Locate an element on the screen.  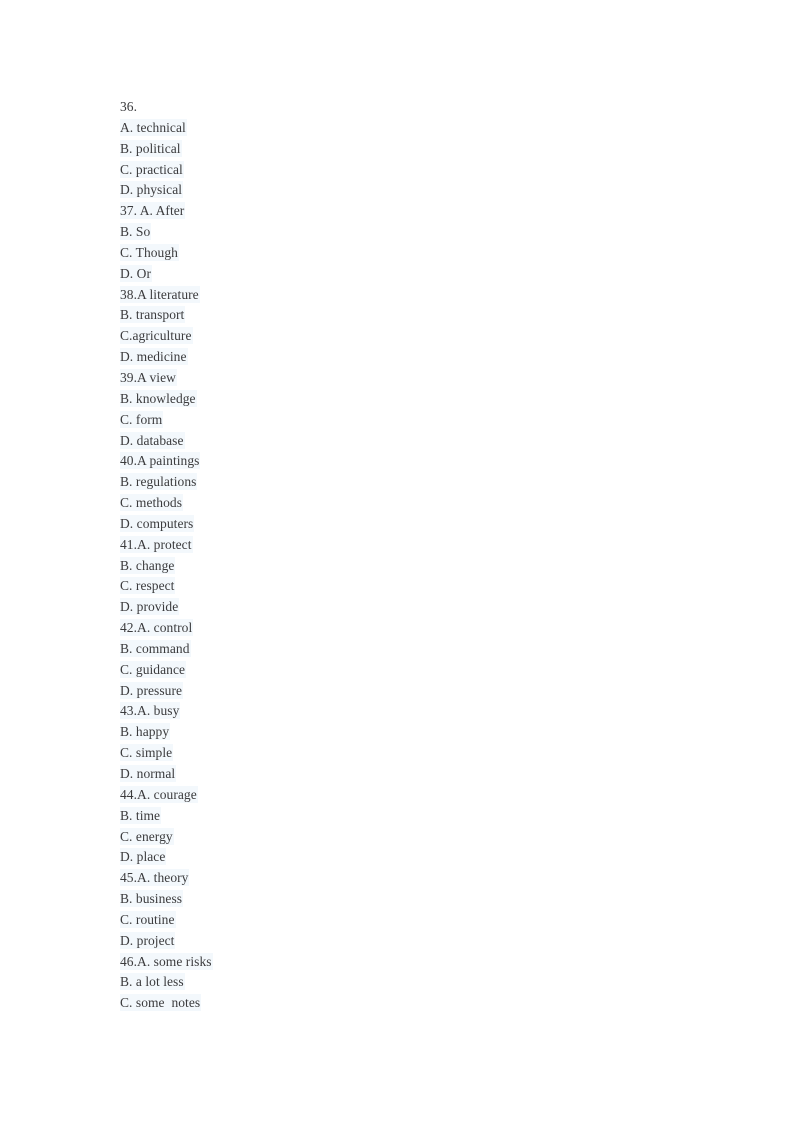
answer-option-line: B. knowledge is located at coordinates (400, 399).